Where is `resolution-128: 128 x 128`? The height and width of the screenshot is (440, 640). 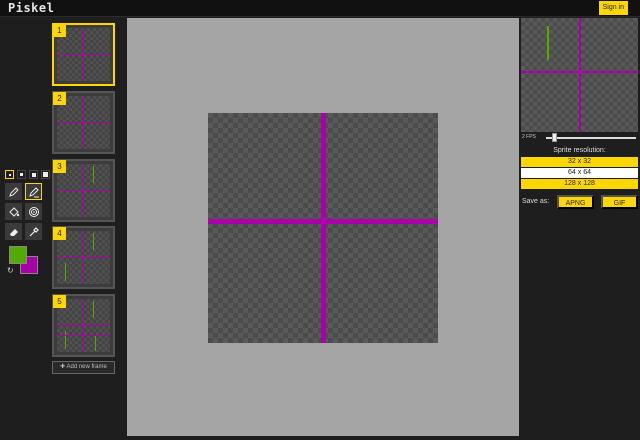 resolution-128: 128 x 128 is located at coordinates (579, 184).